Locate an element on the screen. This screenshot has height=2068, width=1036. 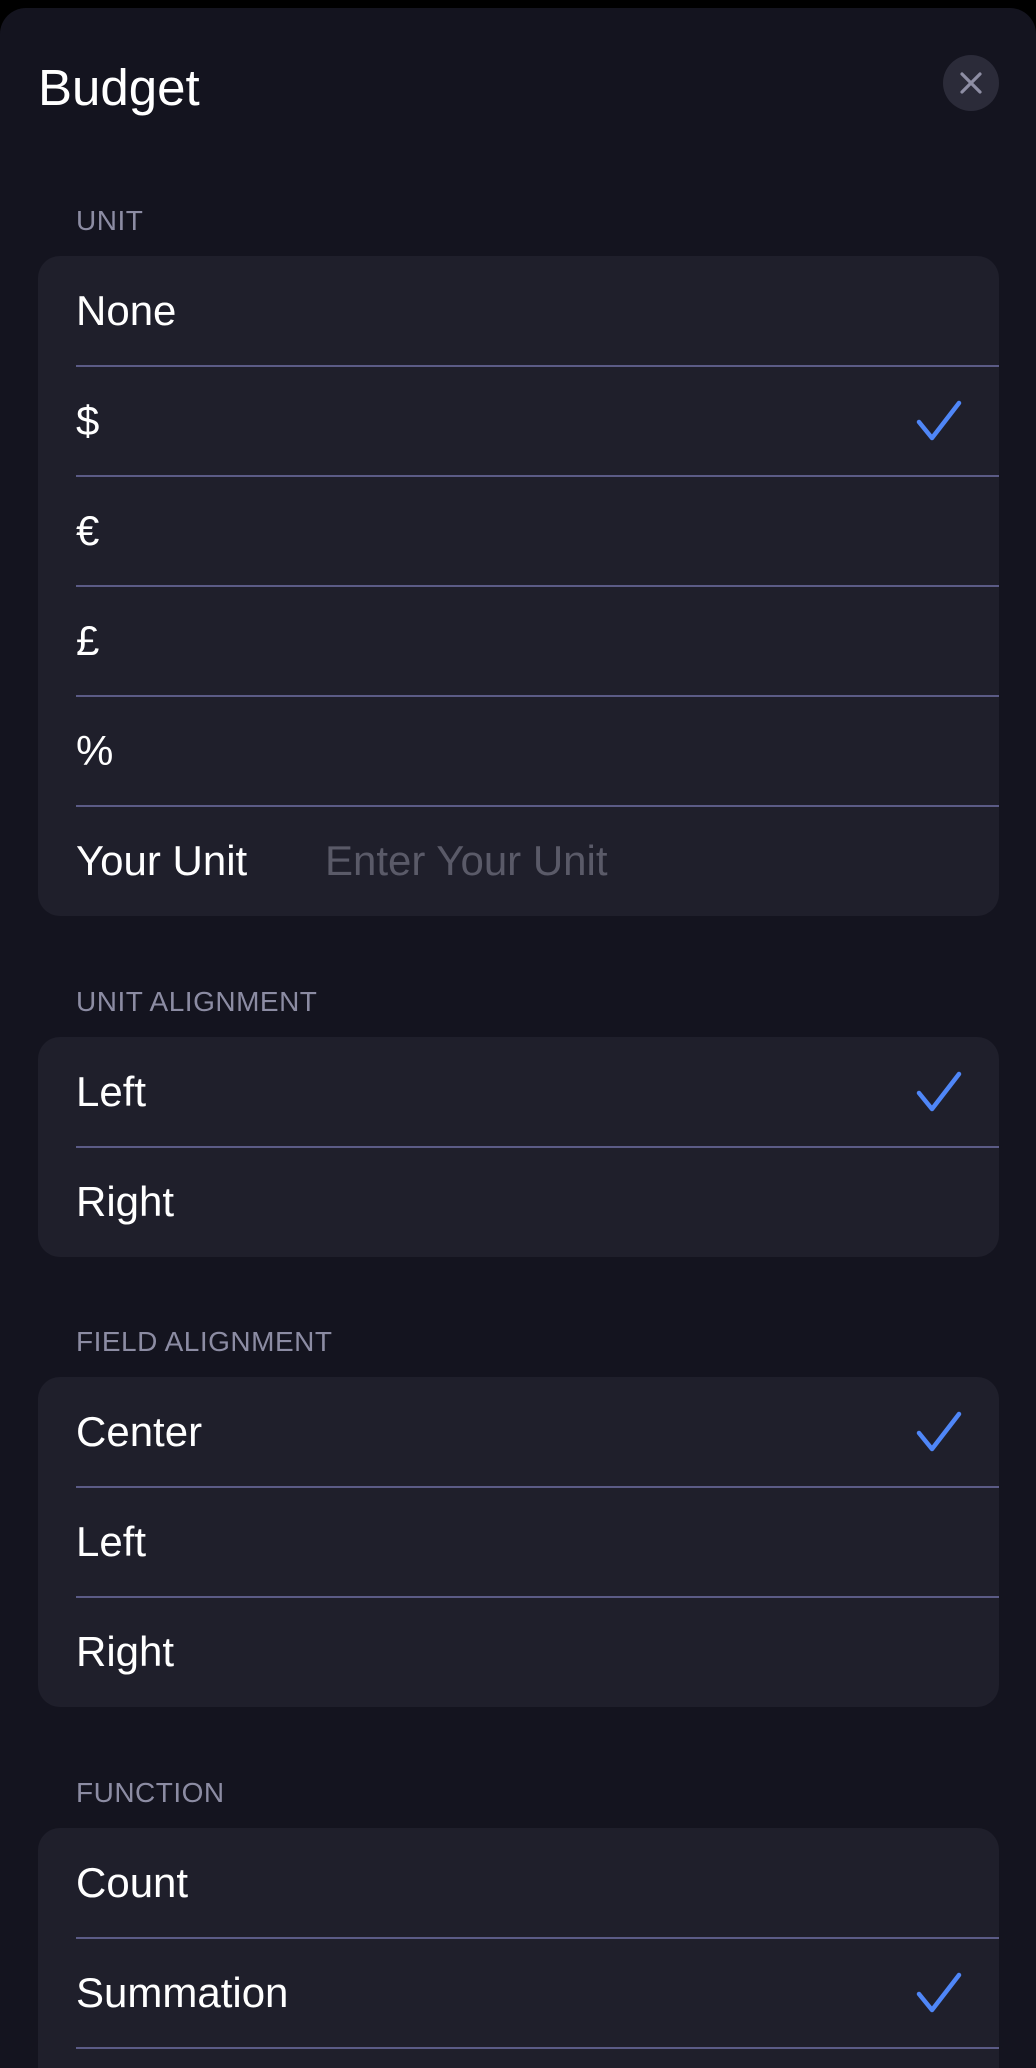
unit-option-percent: % is located at coordinates (518, 750).